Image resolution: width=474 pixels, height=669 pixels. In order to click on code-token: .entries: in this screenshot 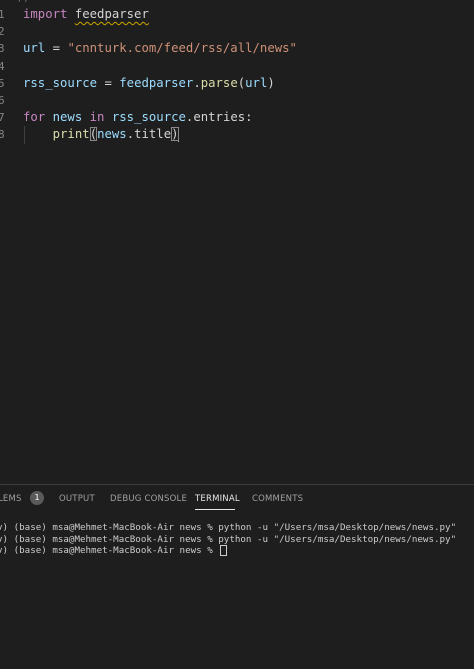, I will do `click(219, 117)`.